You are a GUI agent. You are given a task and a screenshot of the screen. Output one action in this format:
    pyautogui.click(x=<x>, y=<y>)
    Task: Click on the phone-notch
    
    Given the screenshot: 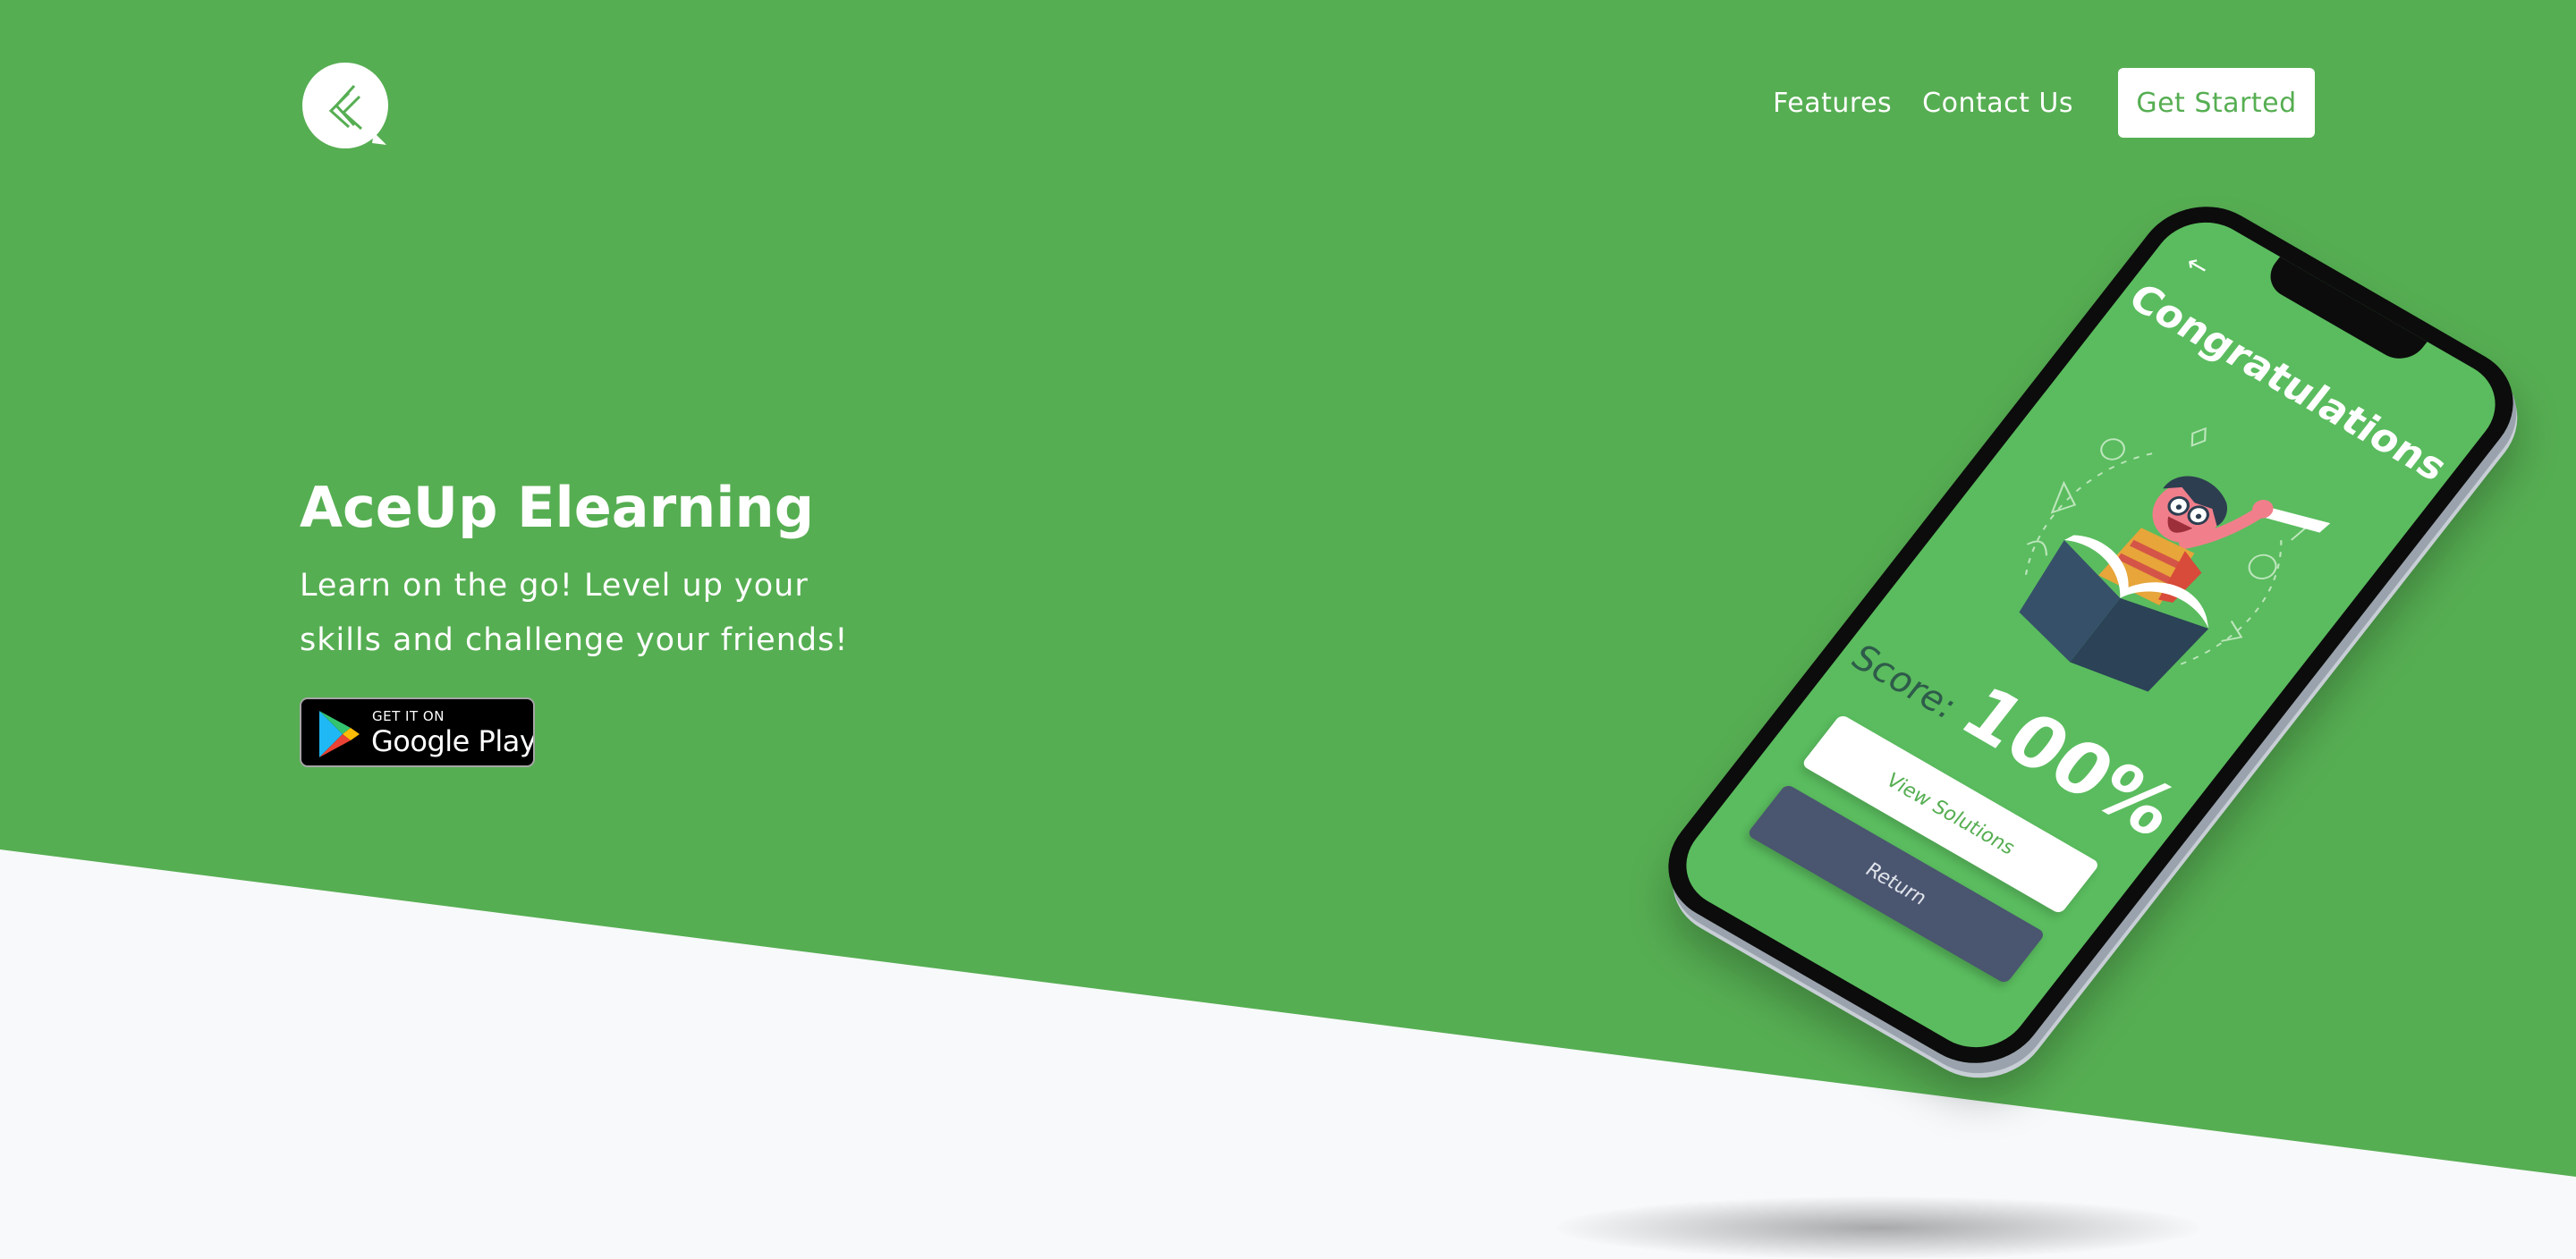 What is the action you would take?
    pyautogui.click(x=2343, y=311)
    